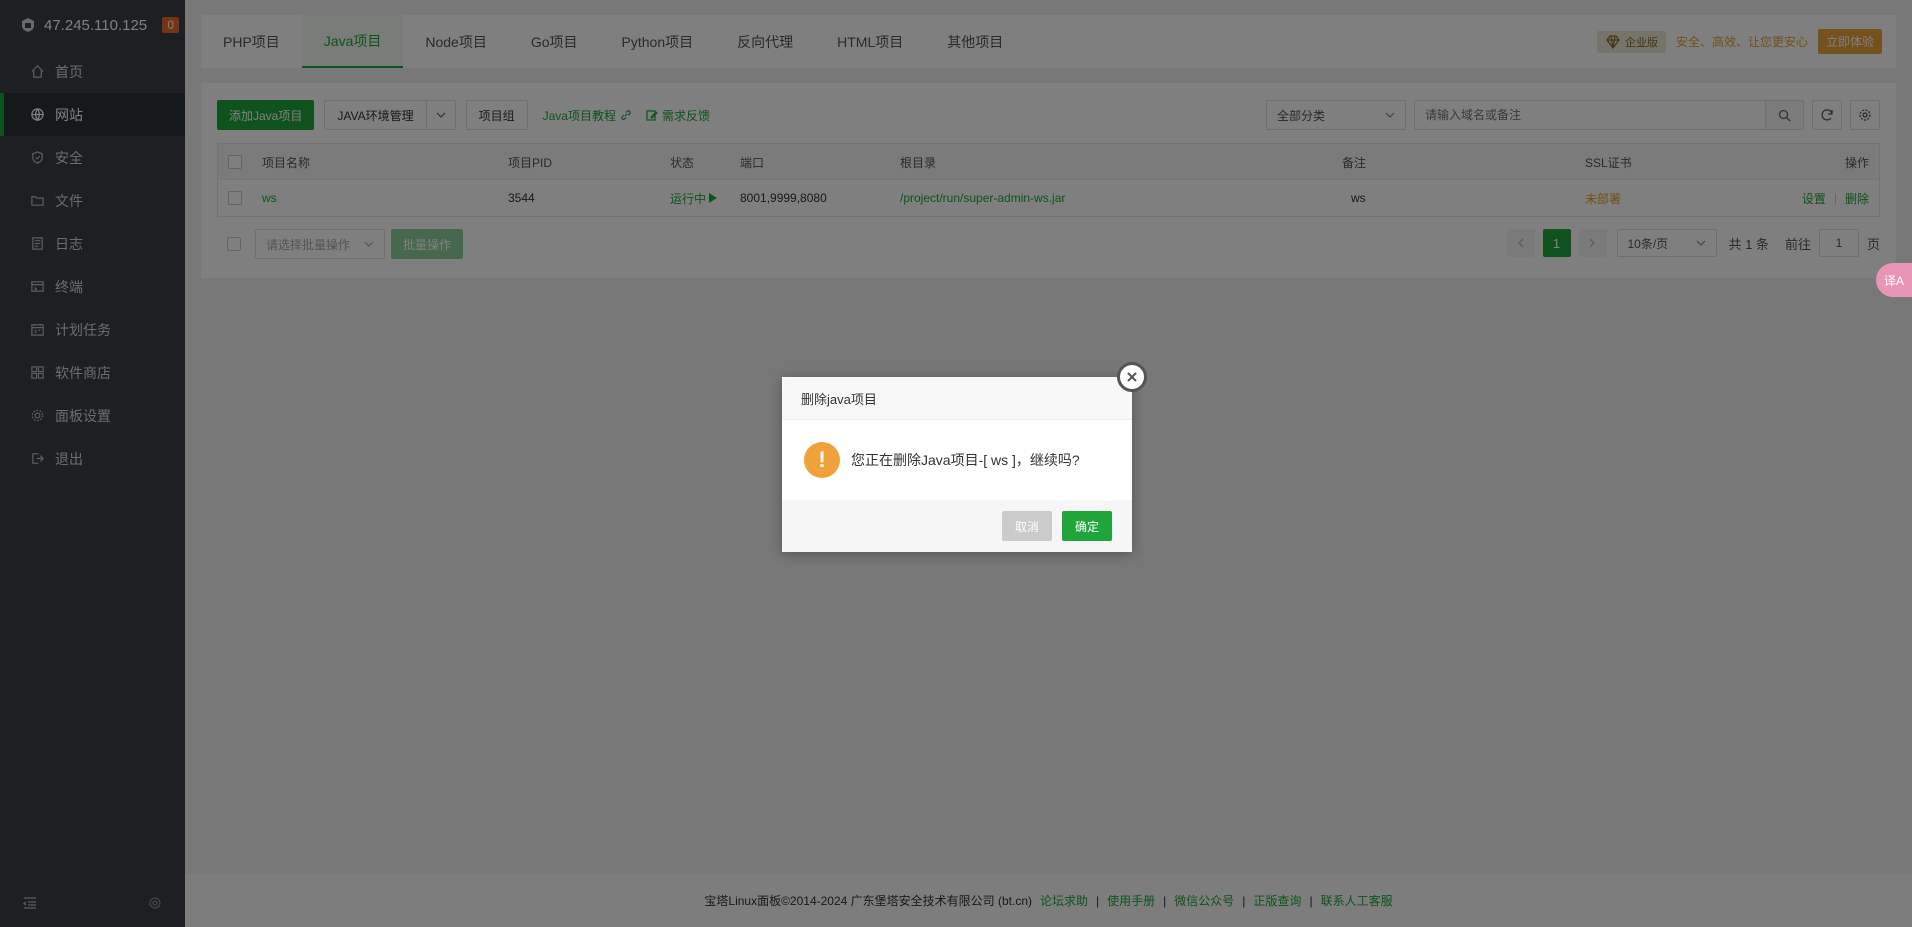 The image size is (1912, 927). I want to click on translate-widget: 译A, so click(1894, 280).